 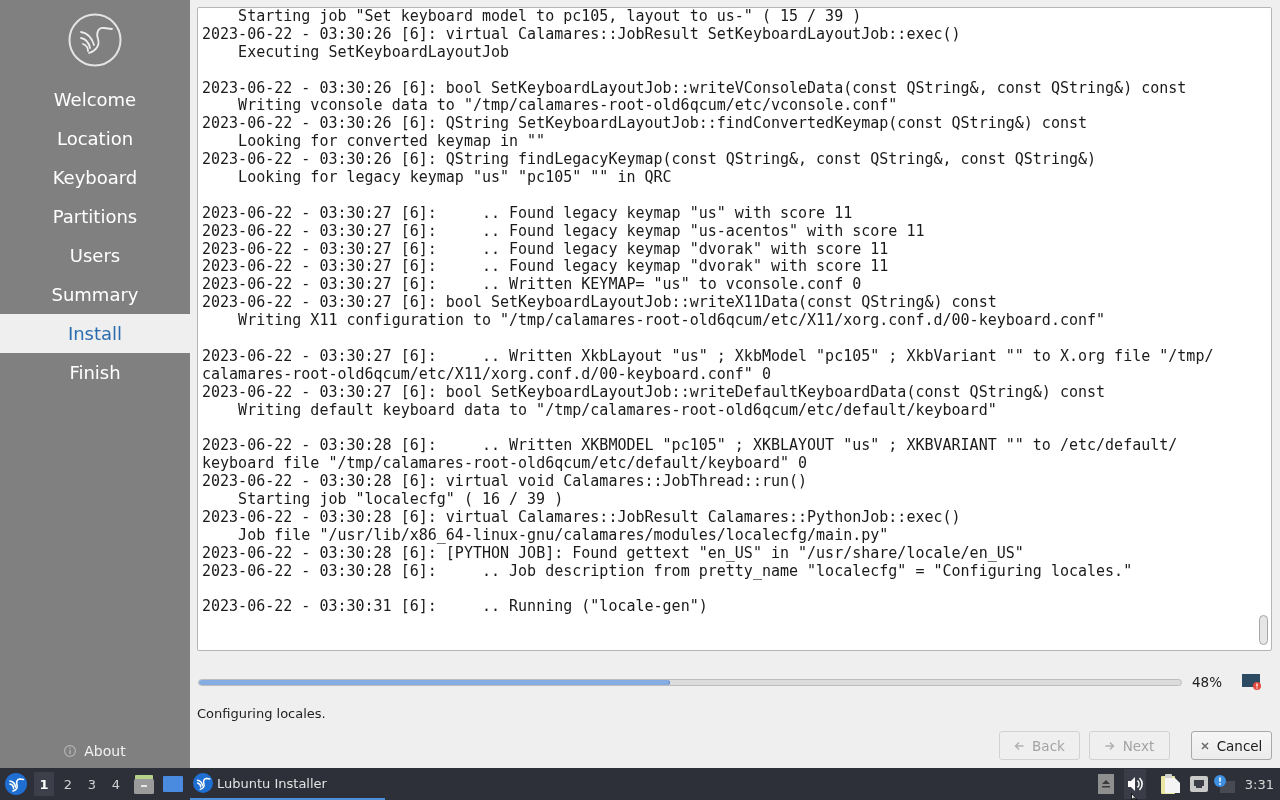 What do you see at coordinates (287, 784) in the screenshot?
I see `task-button: Lubuntu Installer` at bounding box center [287, 784].